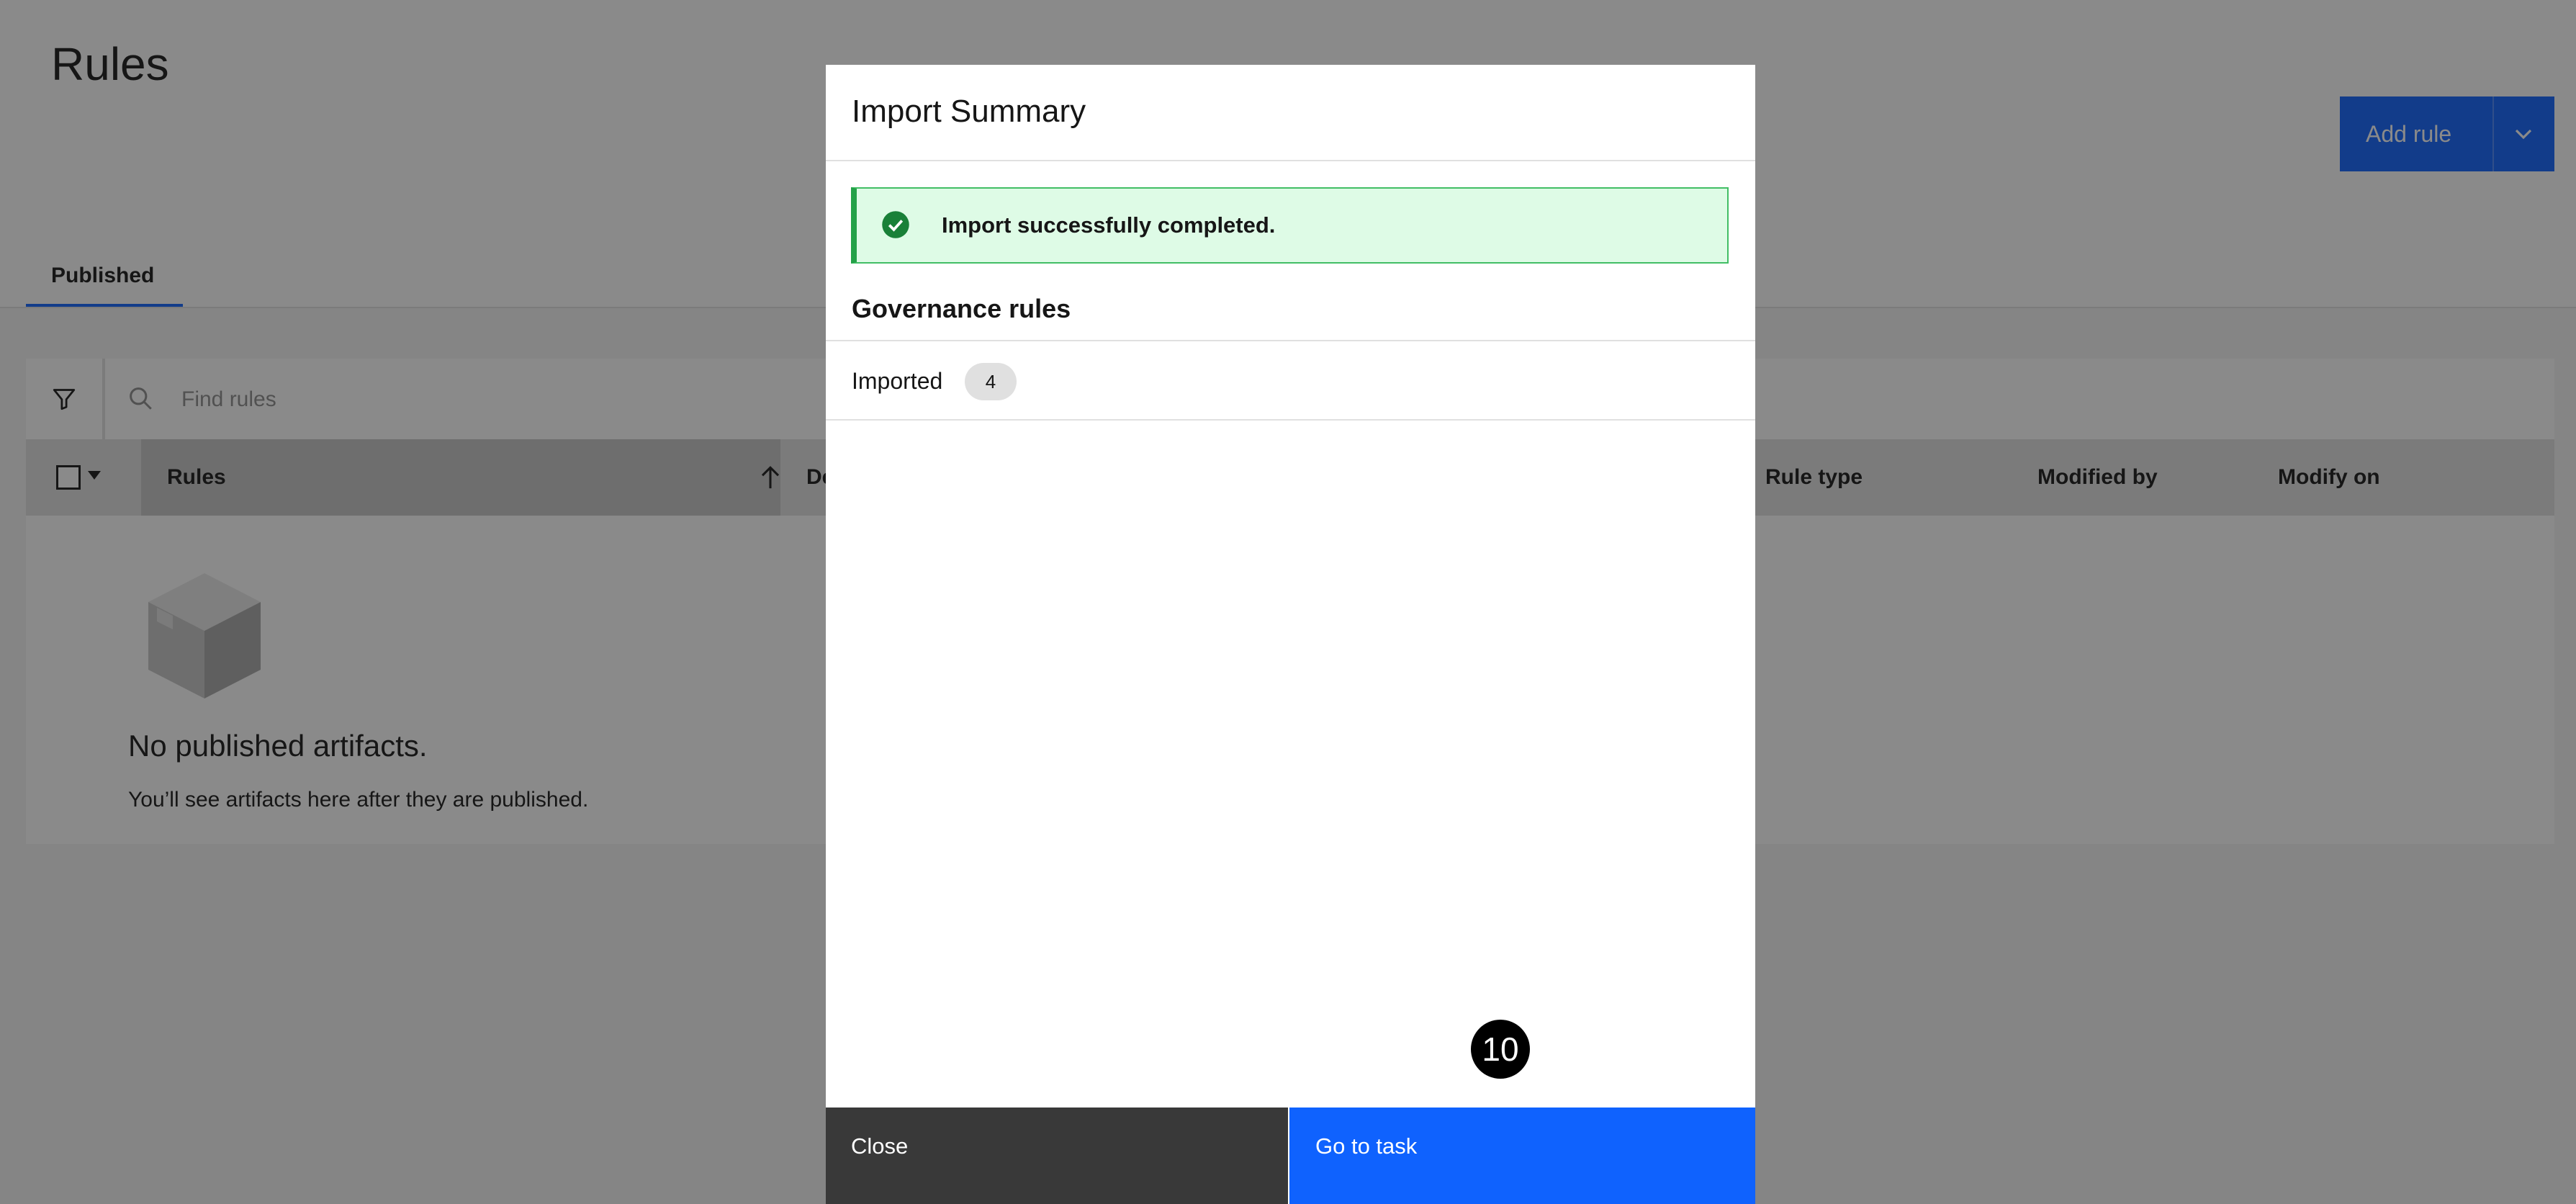 The image size is (2576, 1204). What do you see at coordinates (1109, 225) in the screenshot?
I see `notification-text: Import successfully completed.` at bounding box center [1109, 225].